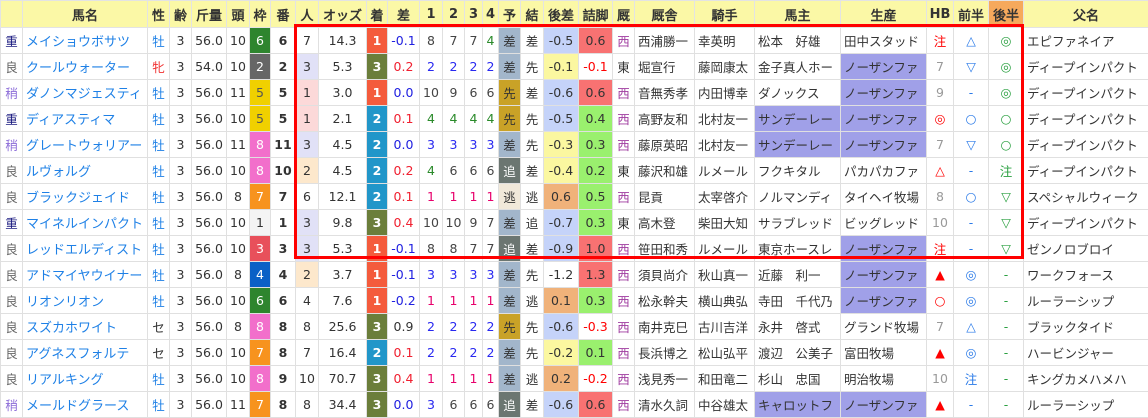 The height and width of the screenshot is (418, 1148). Describe the element at coordinates (510, 14) in the screenshot. I see `header-pred-style: 予` at that location.